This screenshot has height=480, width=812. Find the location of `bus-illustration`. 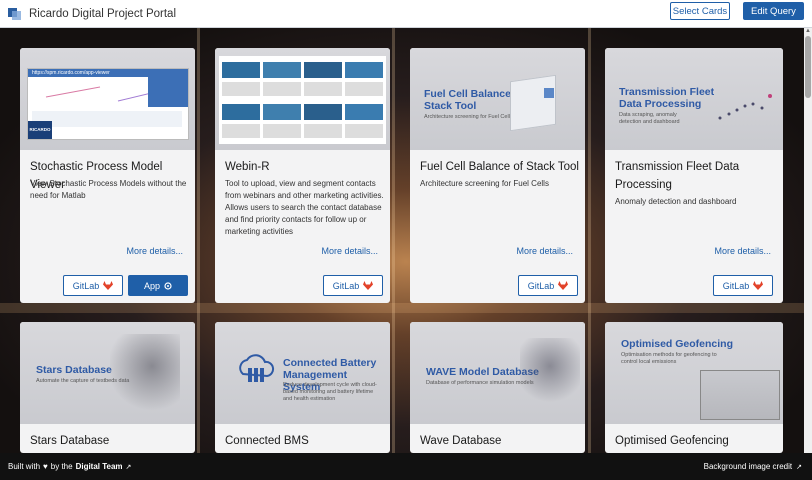

bus-illustration is located at coordinates (740, 395).